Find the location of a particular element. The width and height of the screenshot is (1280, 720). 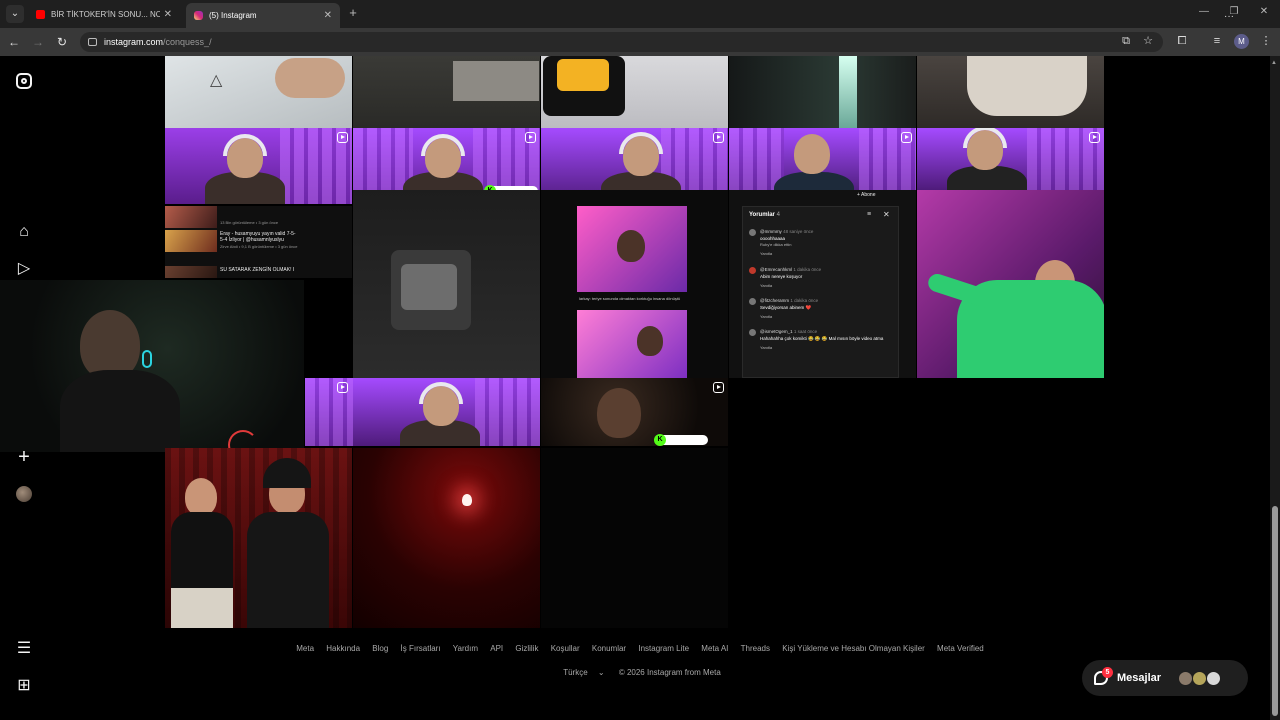

youtube-video-meta: 13 Bin görüntüleme • 3 gün önce is located at coordinates (249, 222).